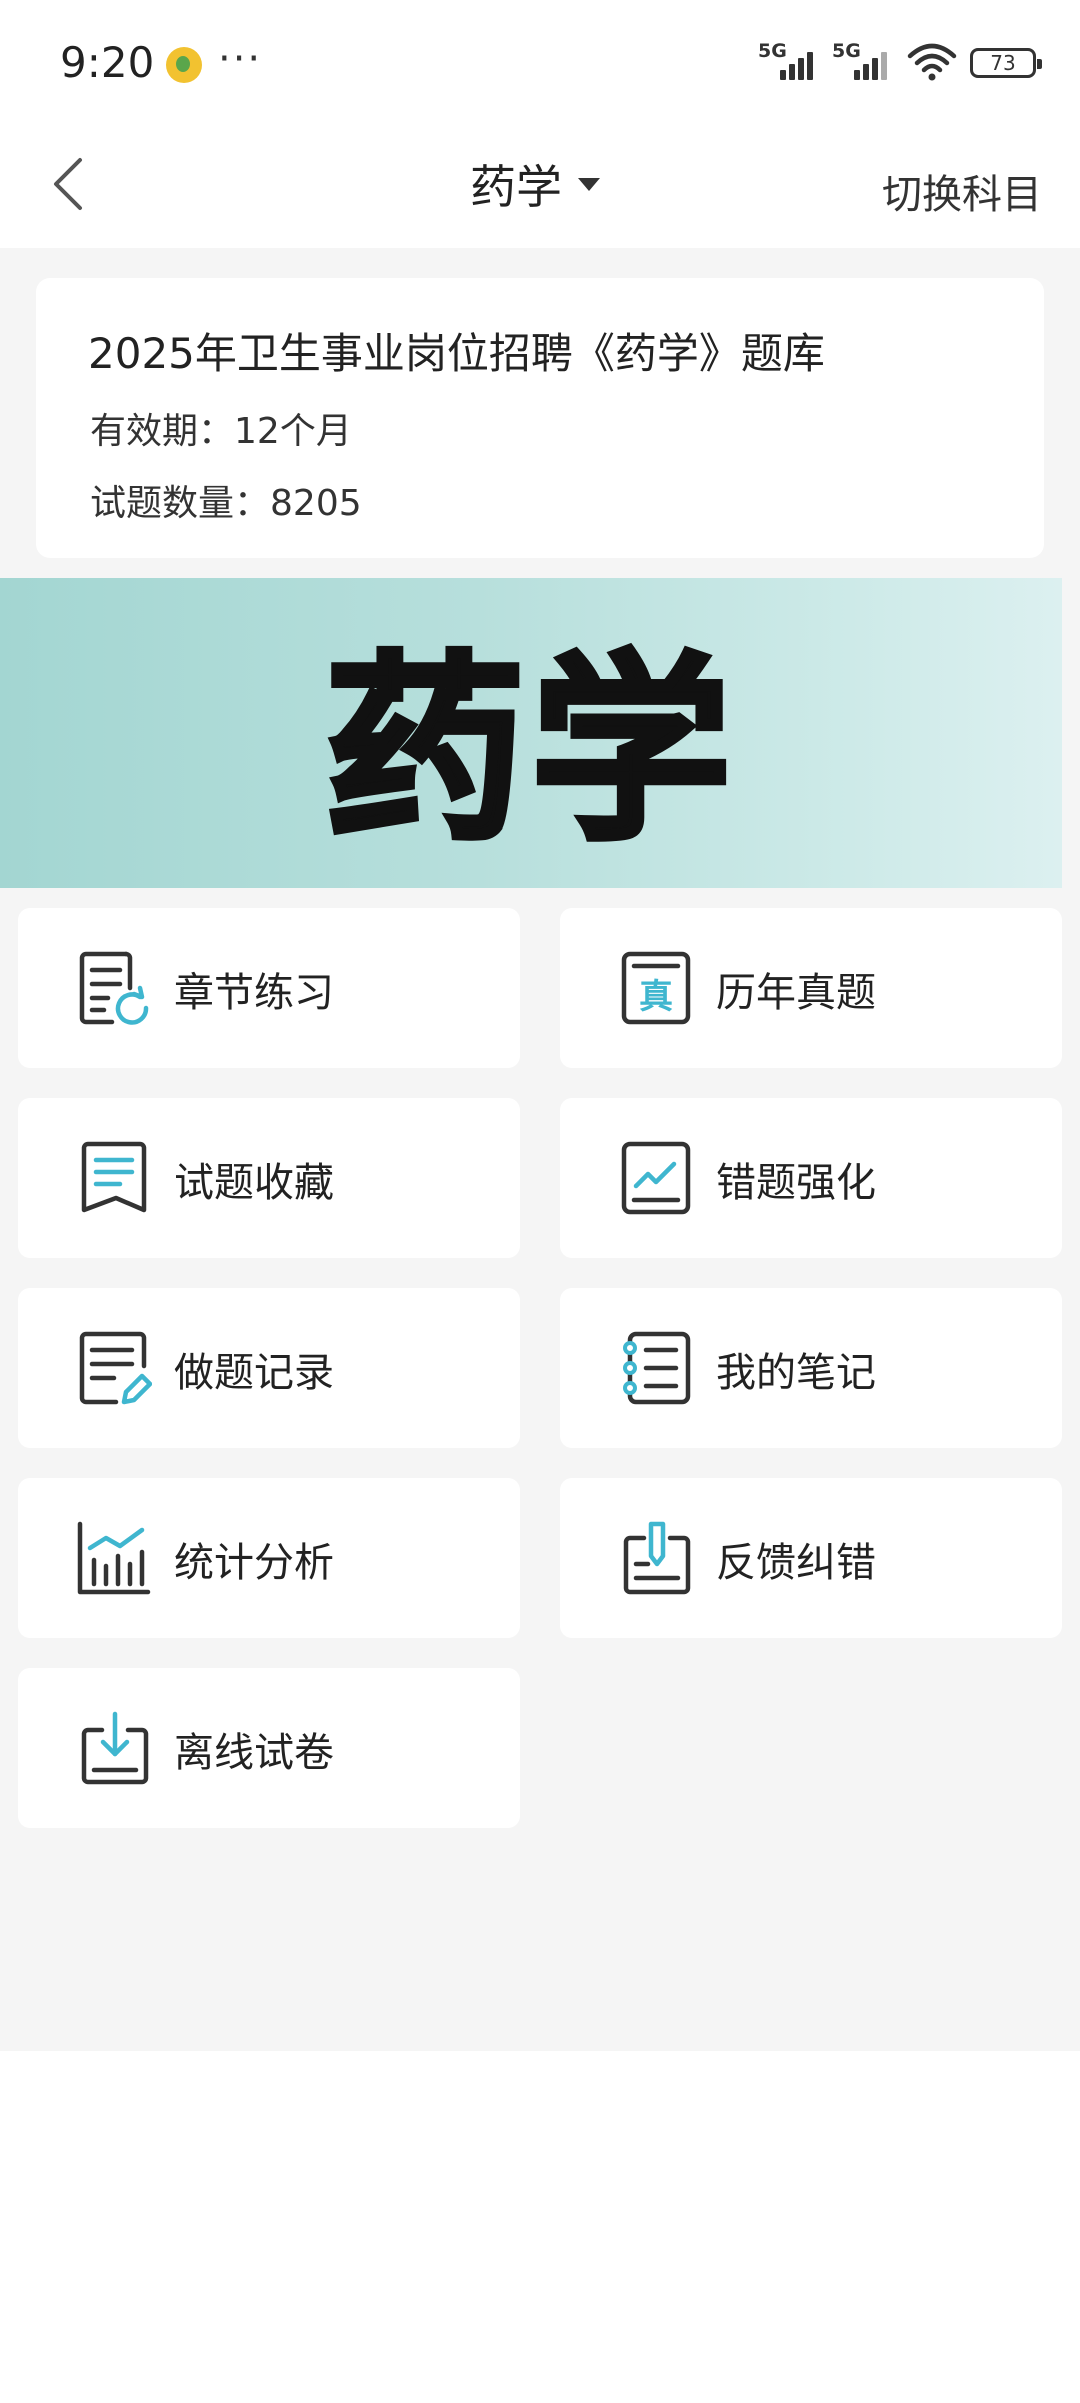 This screenshot has height=2403, width=1080. I want to click on page-title: 药学, so click(516, 187).